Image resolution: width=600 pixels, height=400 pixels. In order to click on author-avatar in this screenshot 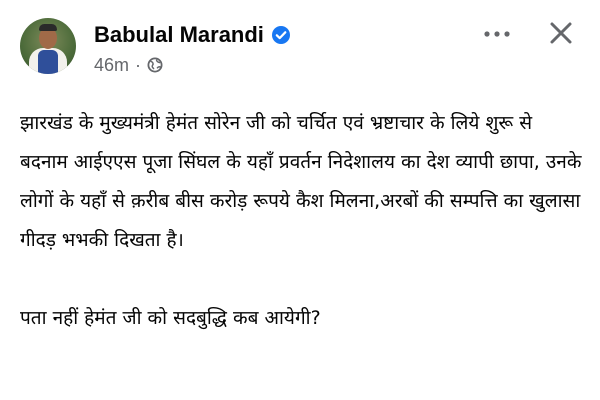, I will do `click(48, 46)`.